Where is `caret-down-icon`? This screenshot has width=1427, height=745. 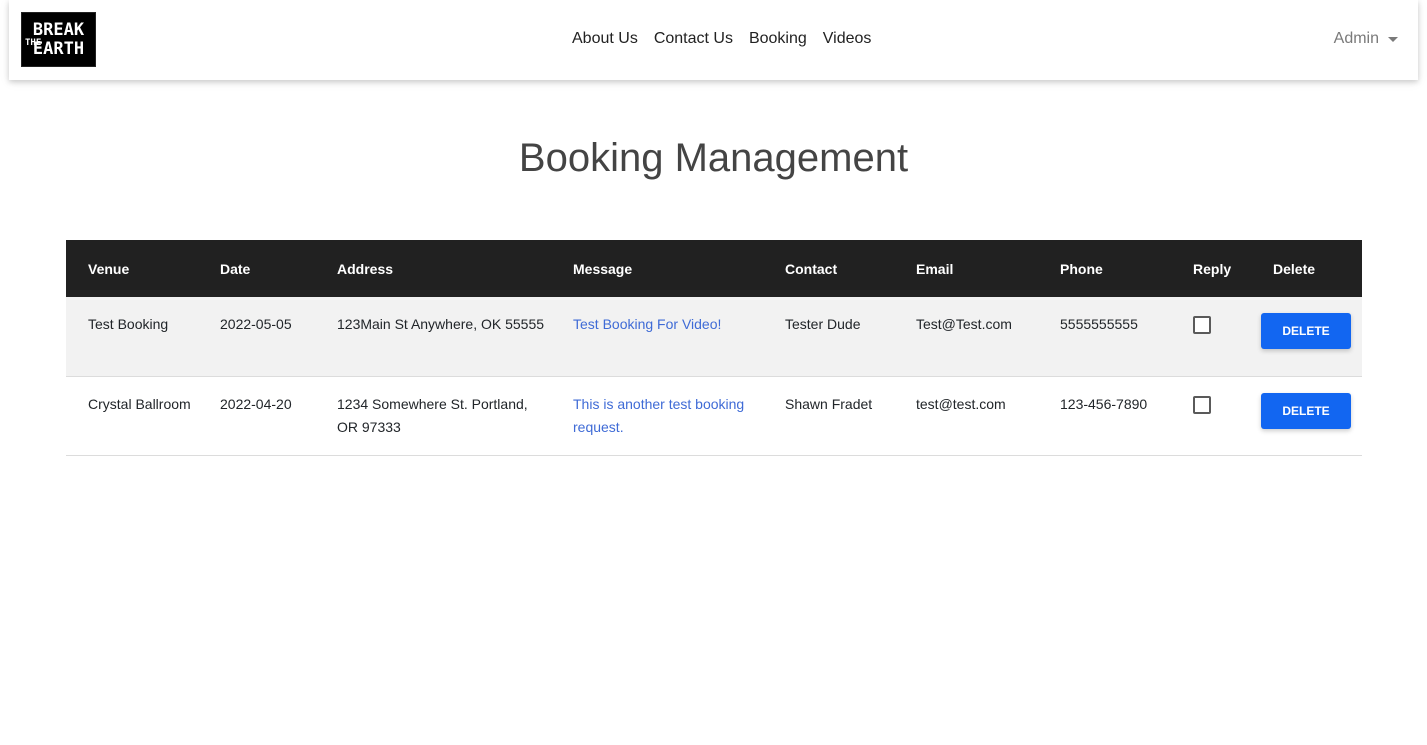
caret-down-icon is located at coordinates (1393, 39).